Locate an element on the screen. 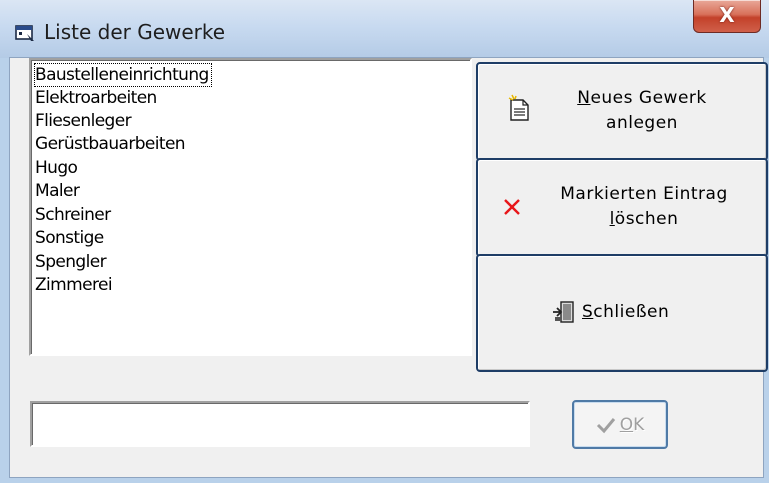  new-trade-button: Neues Gewerk anlegen is located at coordinates (622, 111).